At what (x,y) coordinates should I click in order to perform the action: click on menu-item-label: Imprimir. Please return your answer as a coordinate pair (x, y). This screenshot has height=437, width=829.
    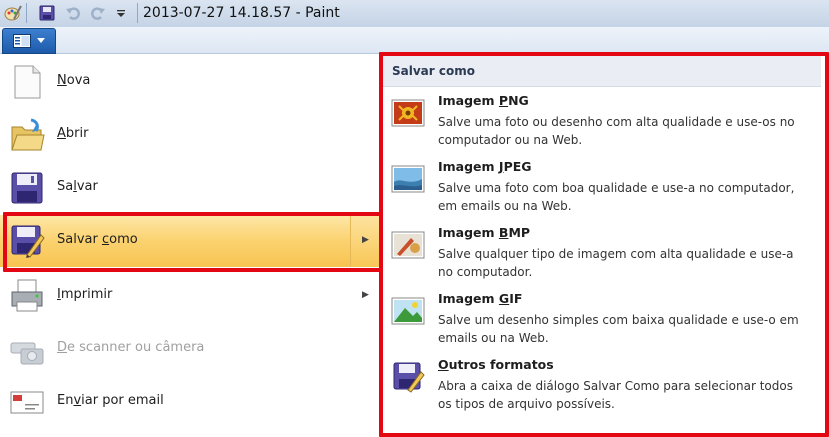
    Looking at the image, I should click on (85, 294).